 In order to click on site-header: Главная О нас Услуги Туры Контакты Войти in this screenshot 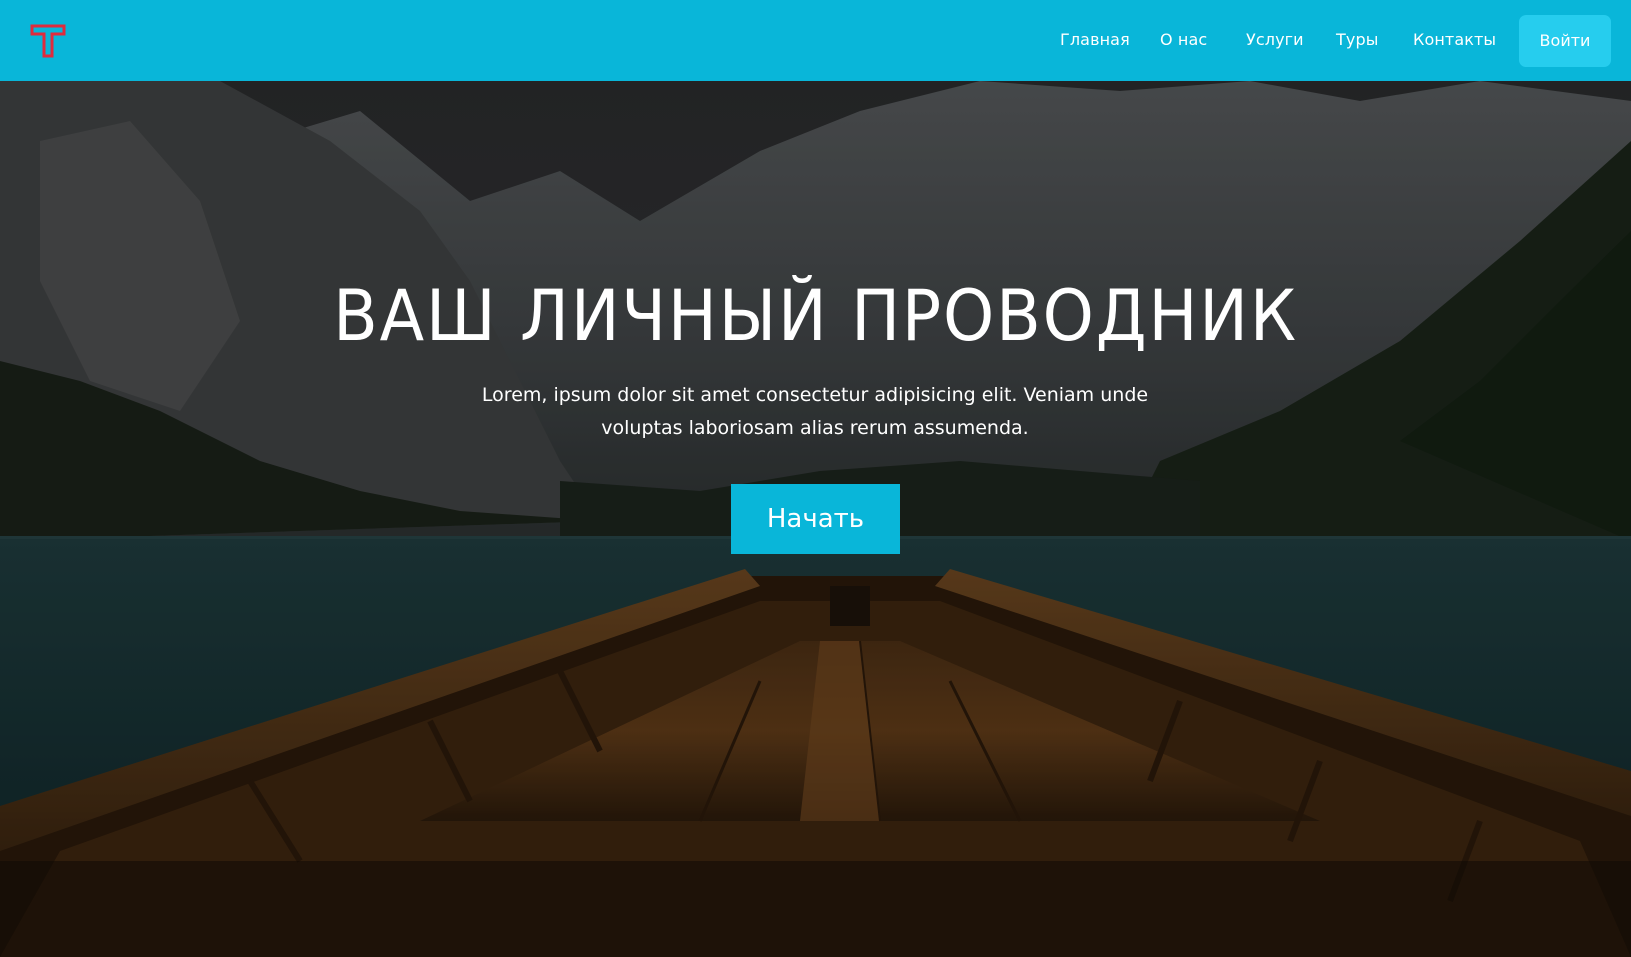, I will do `click(815, 40)`.